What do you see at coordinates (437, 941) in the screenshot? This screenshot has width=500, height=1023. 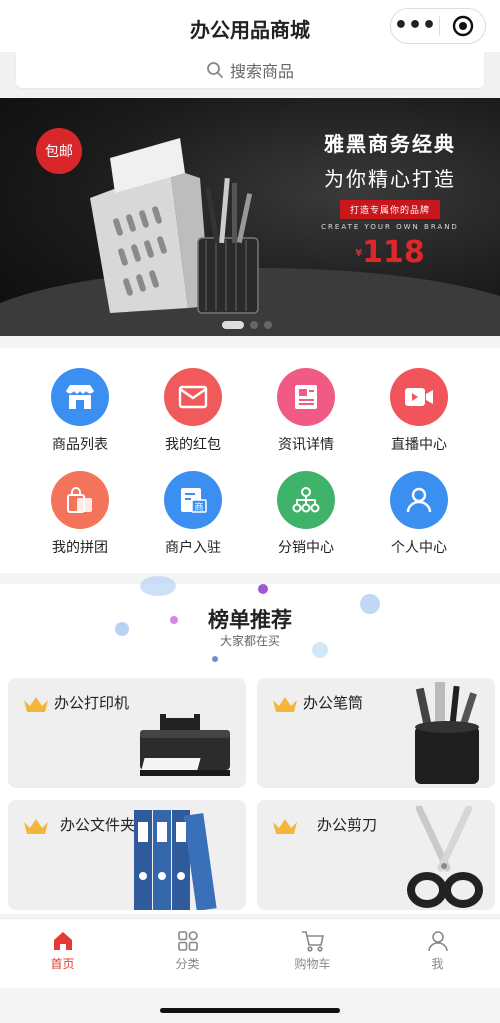 I see `profile-icon` at bounding box center [437, 941].